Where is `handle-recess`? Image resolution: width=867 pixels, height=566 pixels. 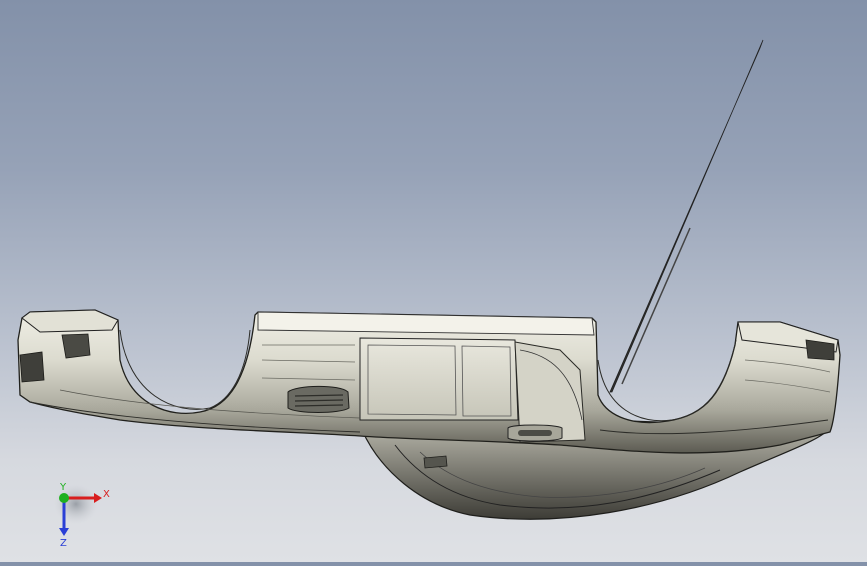
handle-recess is located at coordinates (535, 433).